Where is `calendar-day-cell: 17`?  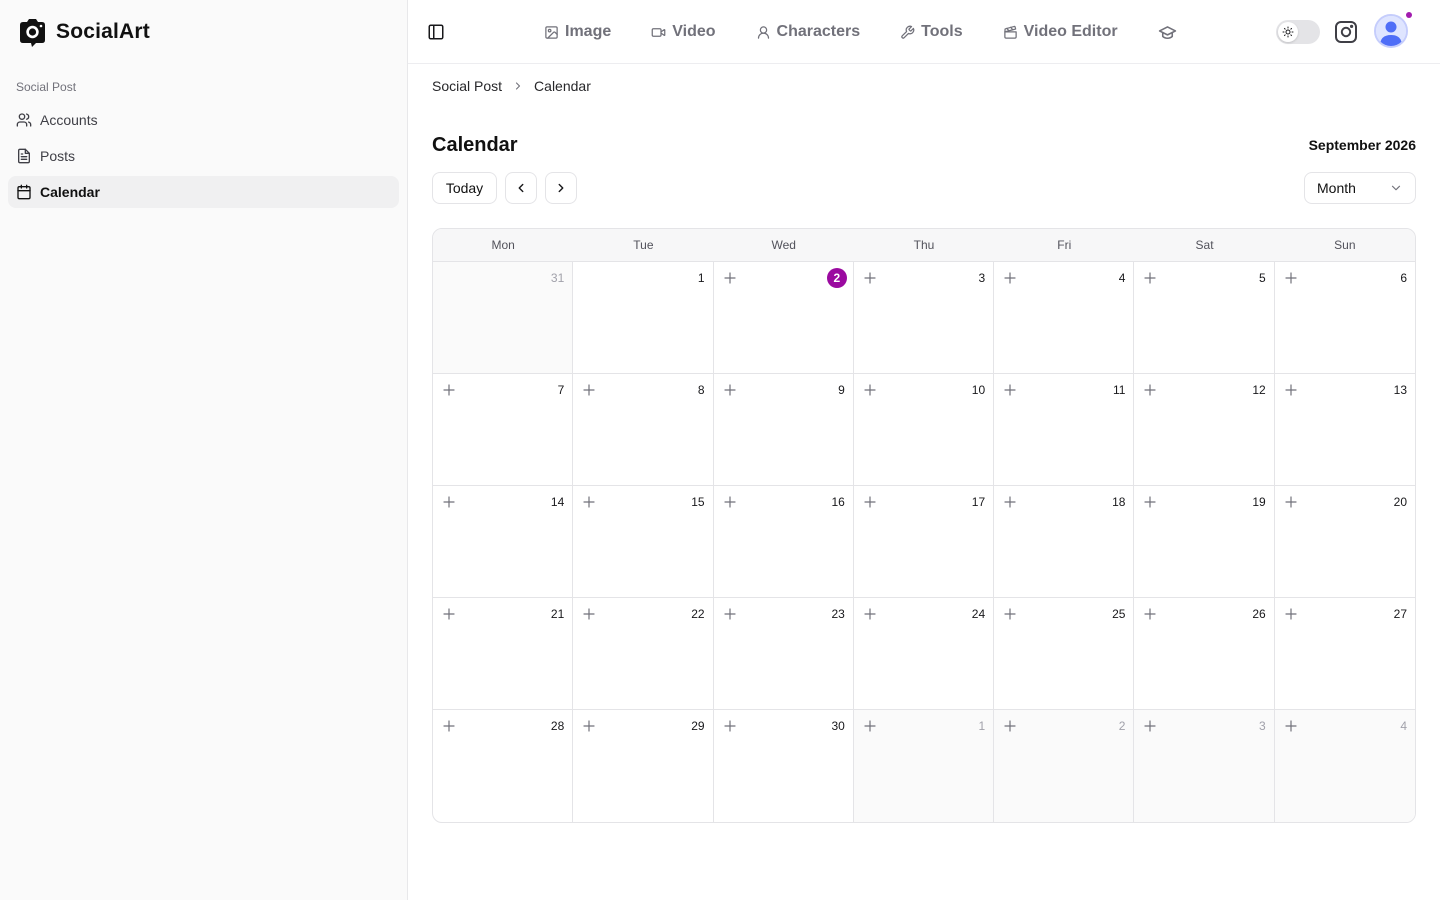
calendar-day-cell: 17 is located at coordinates (924, 542).